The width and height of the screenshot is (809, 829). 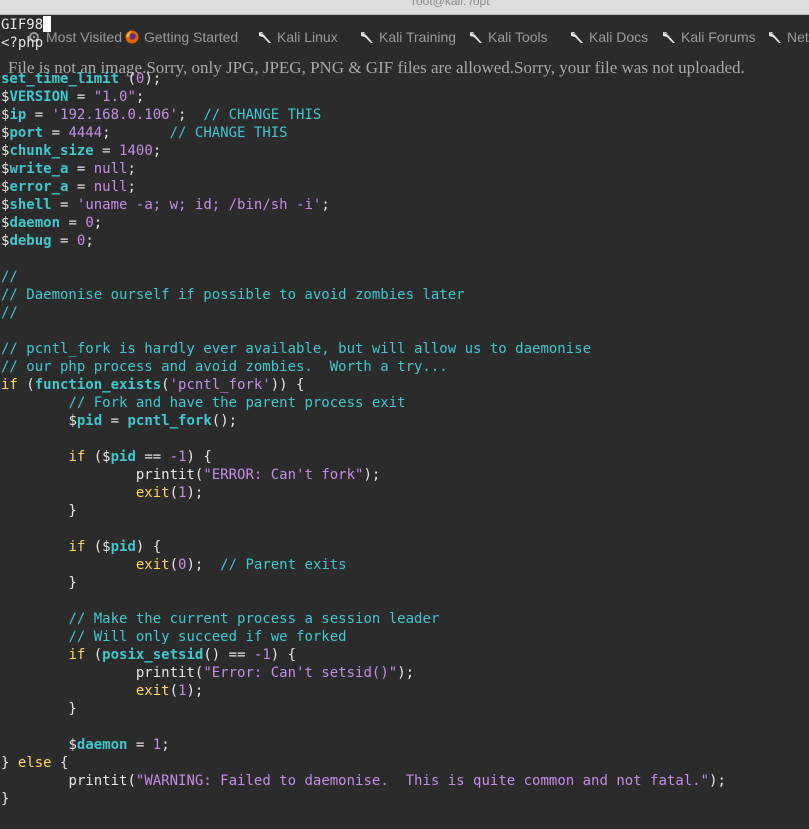 I want to click on code-token: () ==, so click(x=228, y=655).